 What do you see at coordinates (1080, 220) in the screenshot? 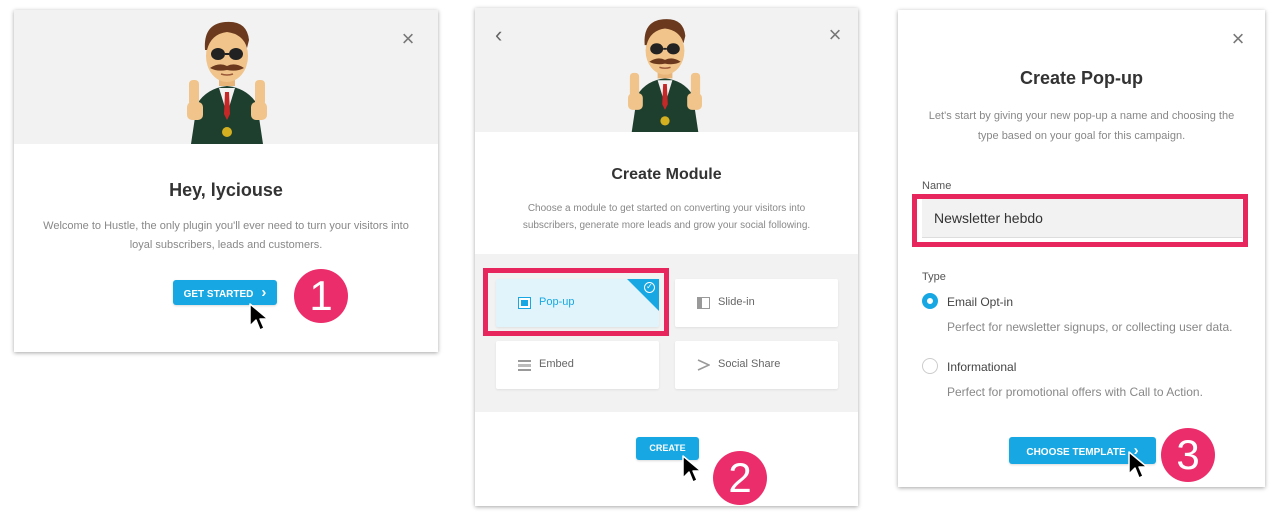
I see `name-highlight-box` at bounding box center [1080, 220].